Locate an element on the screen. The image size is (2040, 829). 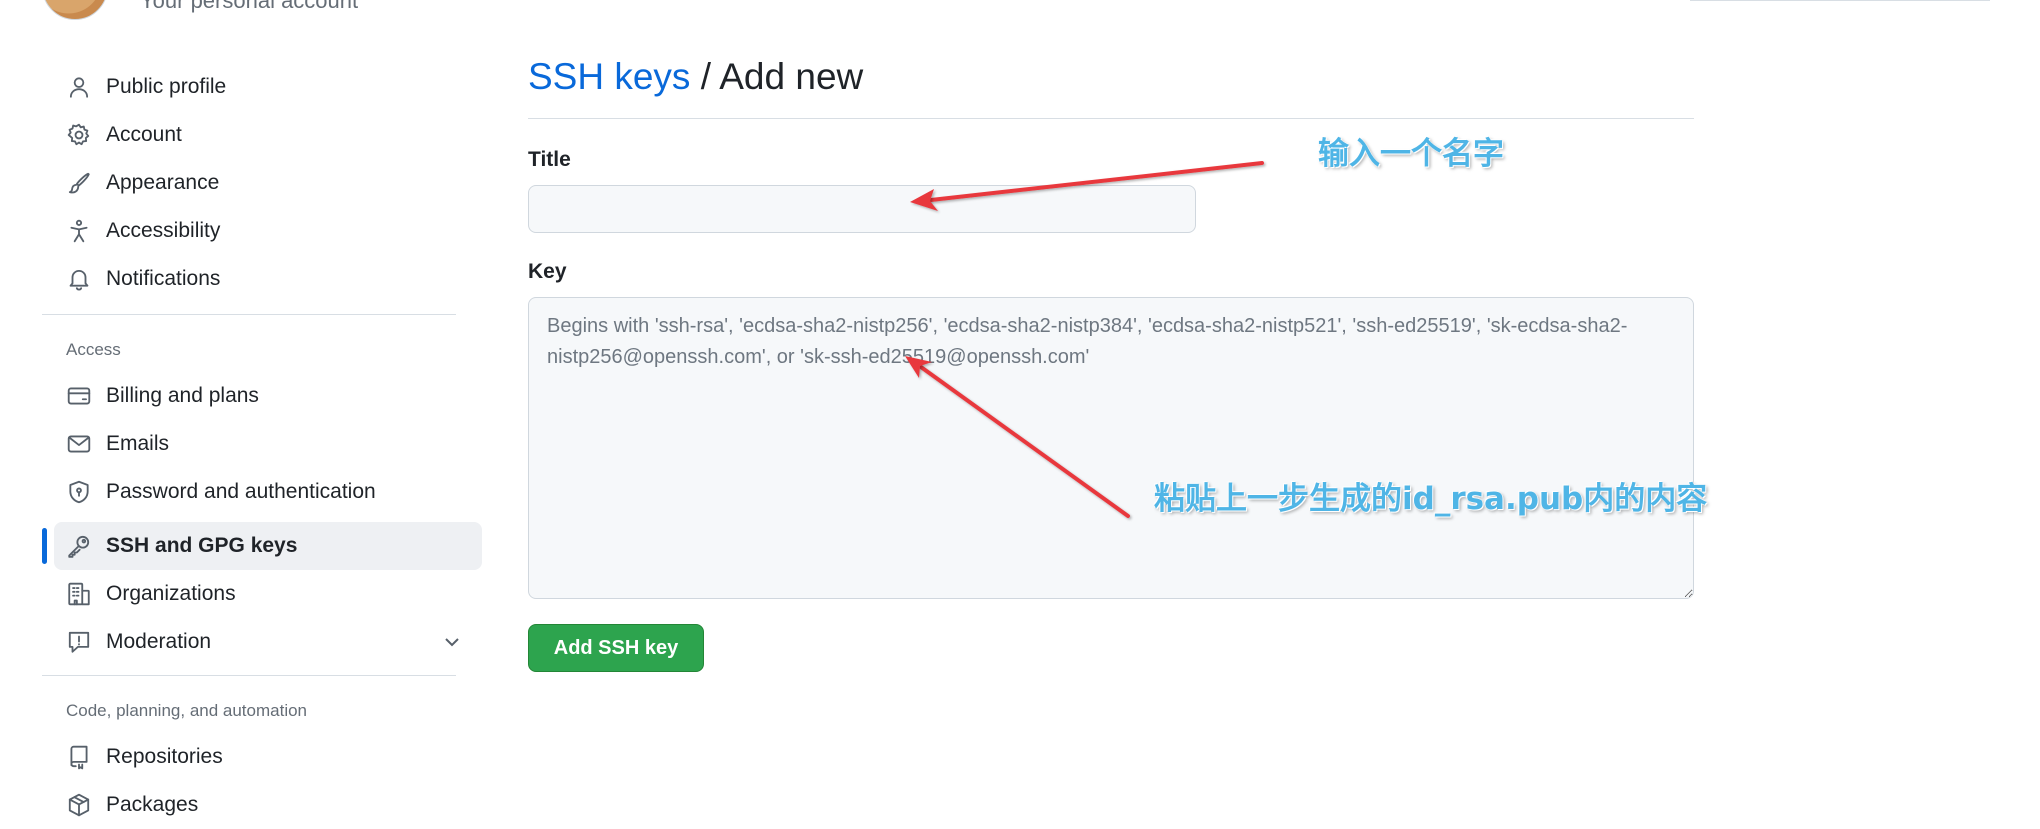
sidebar-item-appearance: Appearance is located at coordinates (268, 183).